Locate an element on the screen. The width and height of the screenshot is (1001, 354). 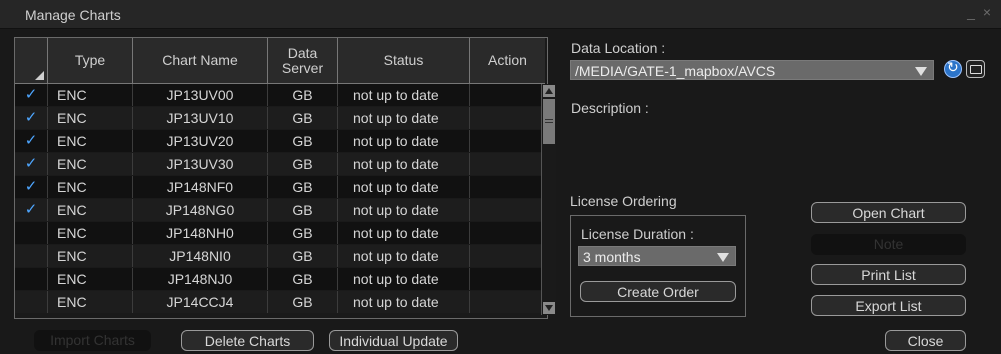
import-charts-button: Import Charts is located at coordinates (92, 340).